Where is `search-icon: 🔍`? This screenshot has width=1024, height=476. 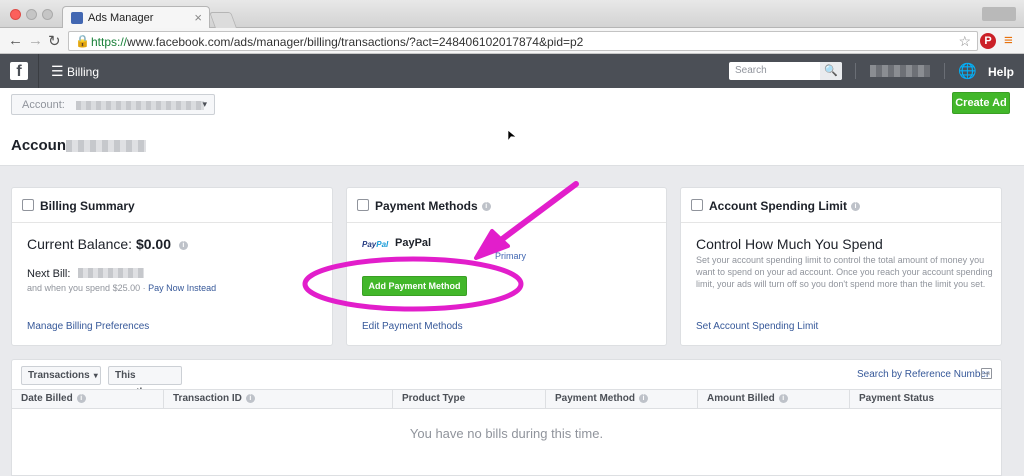
search-icon: 🔍 is located at coordinates (831, 71).